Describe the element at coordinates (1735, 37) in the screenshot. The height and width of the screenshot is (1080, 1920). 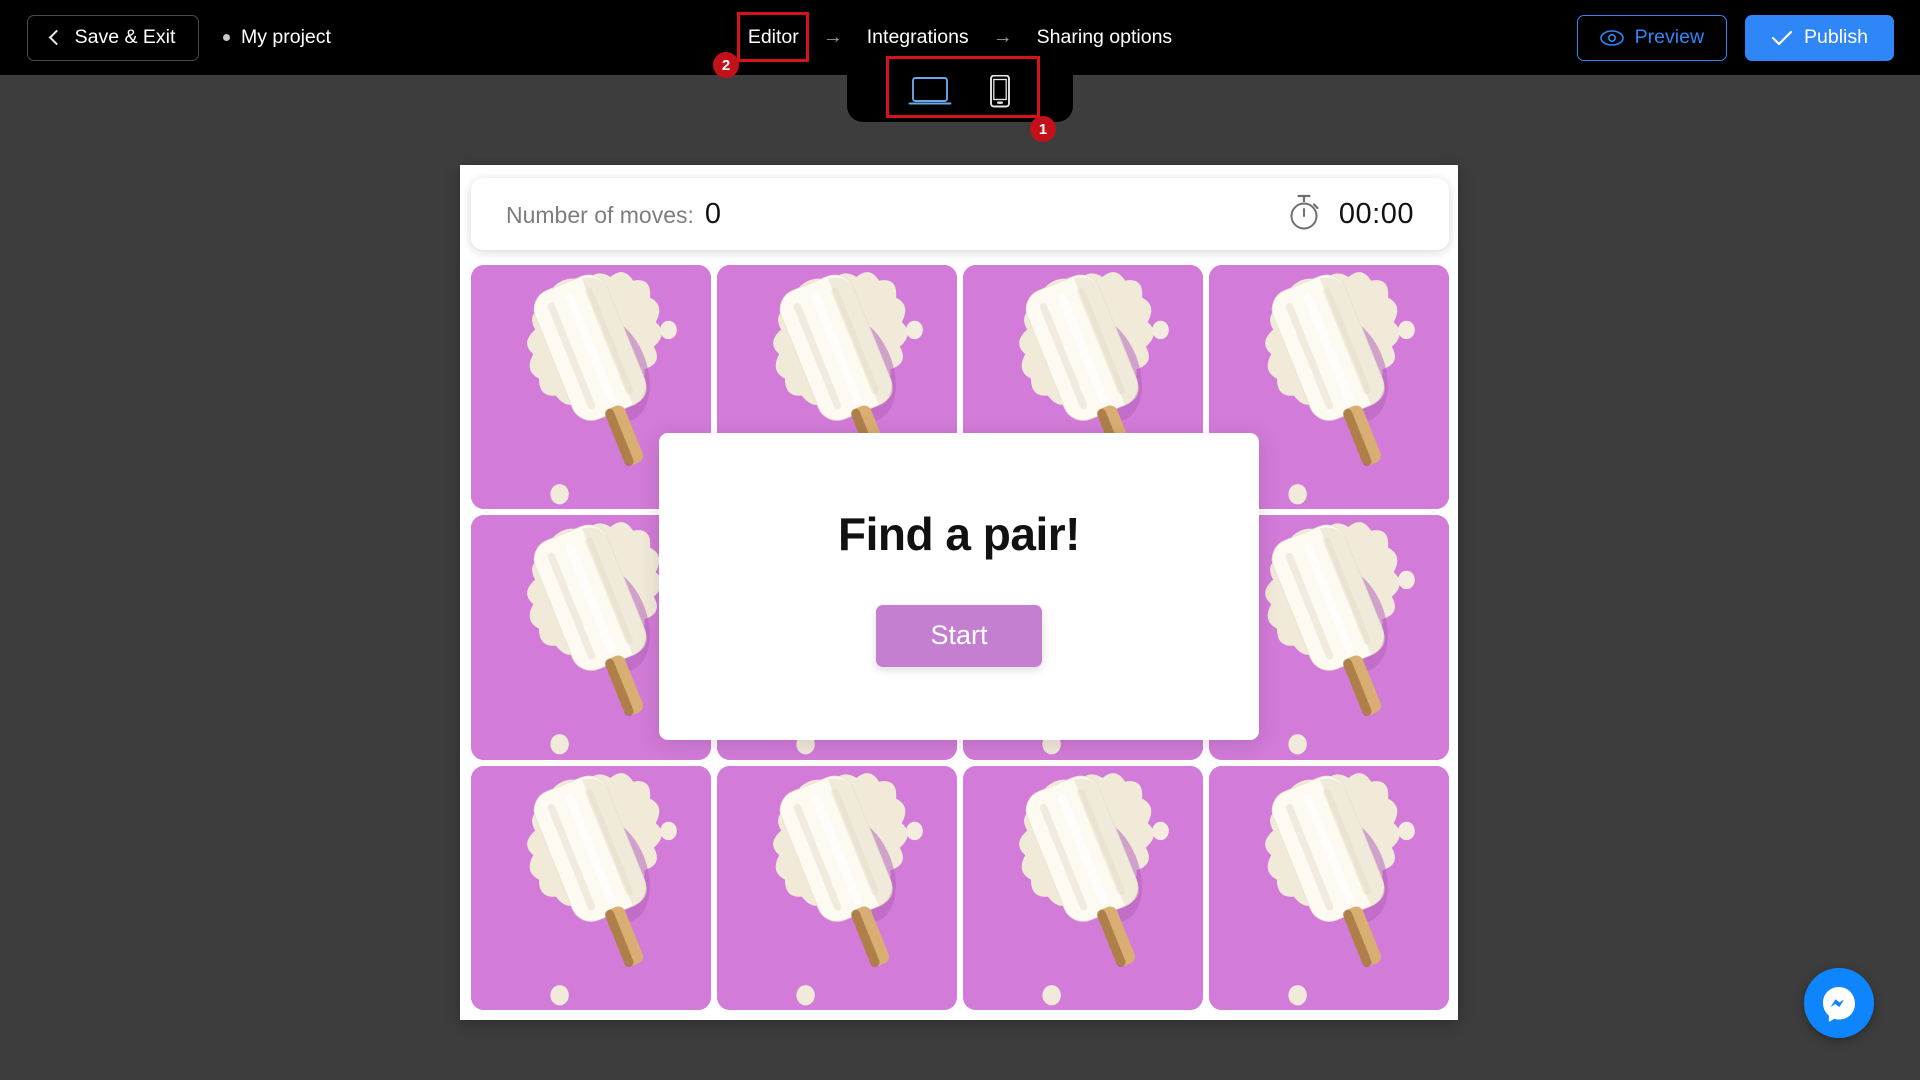
I see `top-actions: Preview Publish` at that location.